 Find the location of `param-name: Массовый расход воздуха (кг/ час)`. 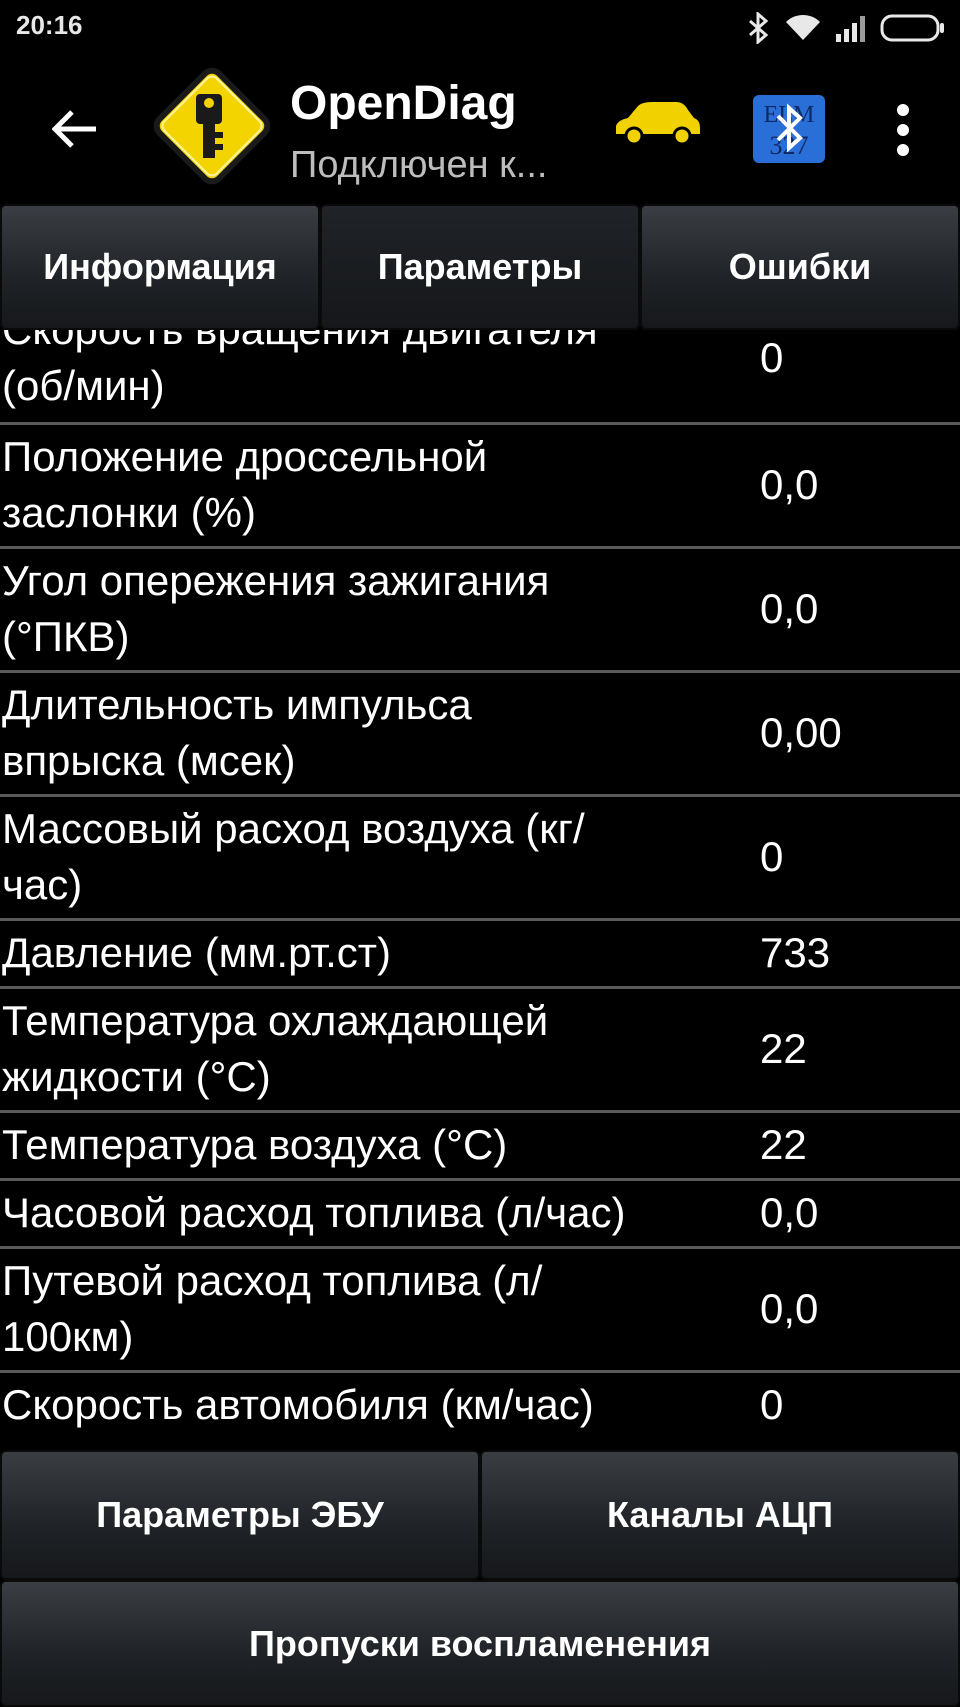

param-name: Массовый расход воздуха (кг/ час) is located at coordinates (293, 856).